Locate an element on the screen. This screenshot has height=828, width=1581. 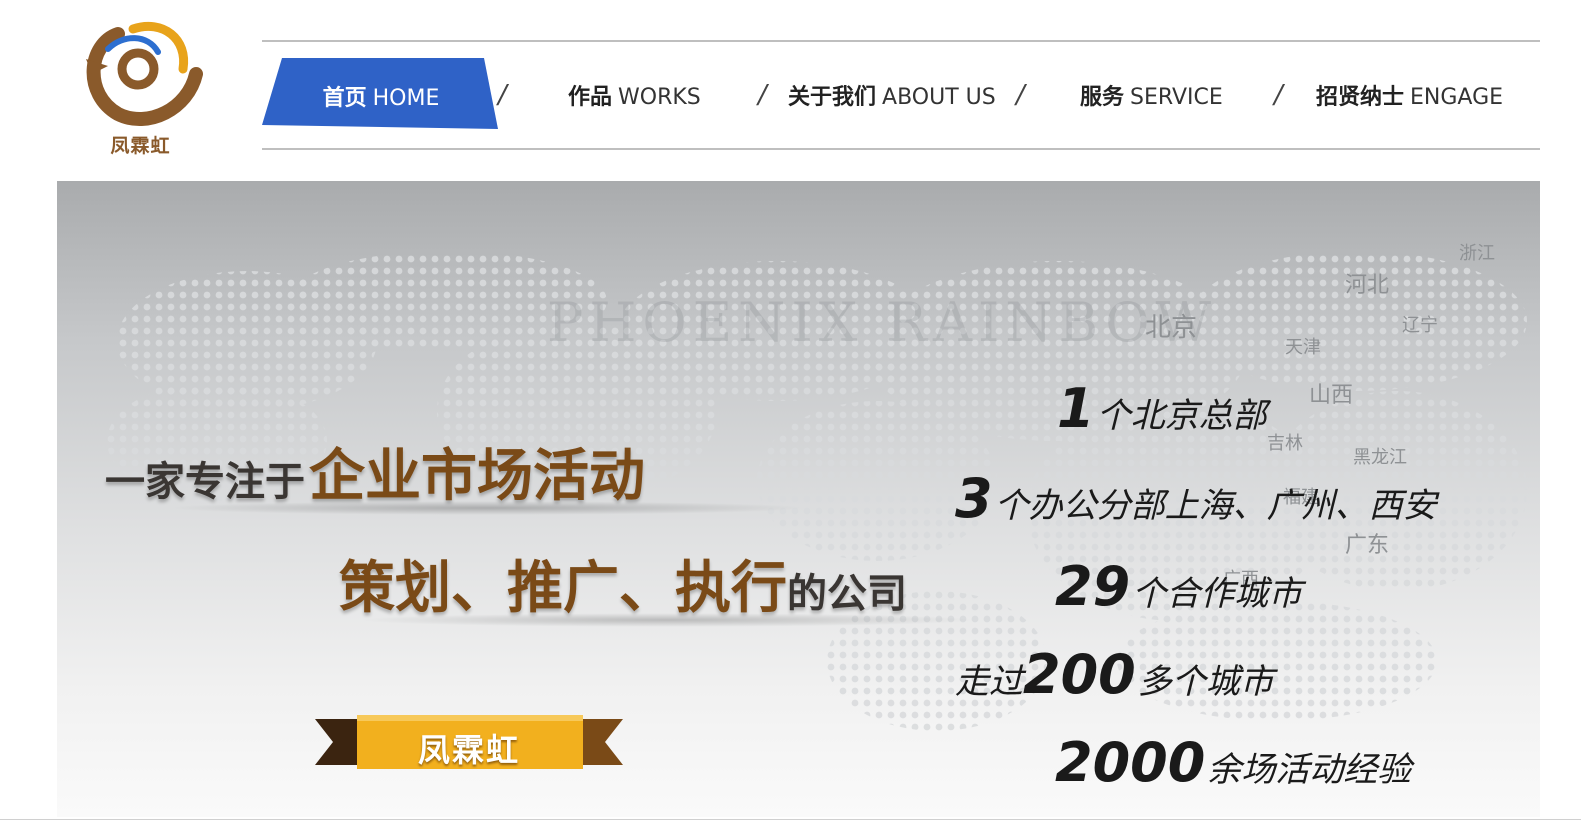
stat-line: 2000余场活动经验 is located at coordinates (1233, 762).